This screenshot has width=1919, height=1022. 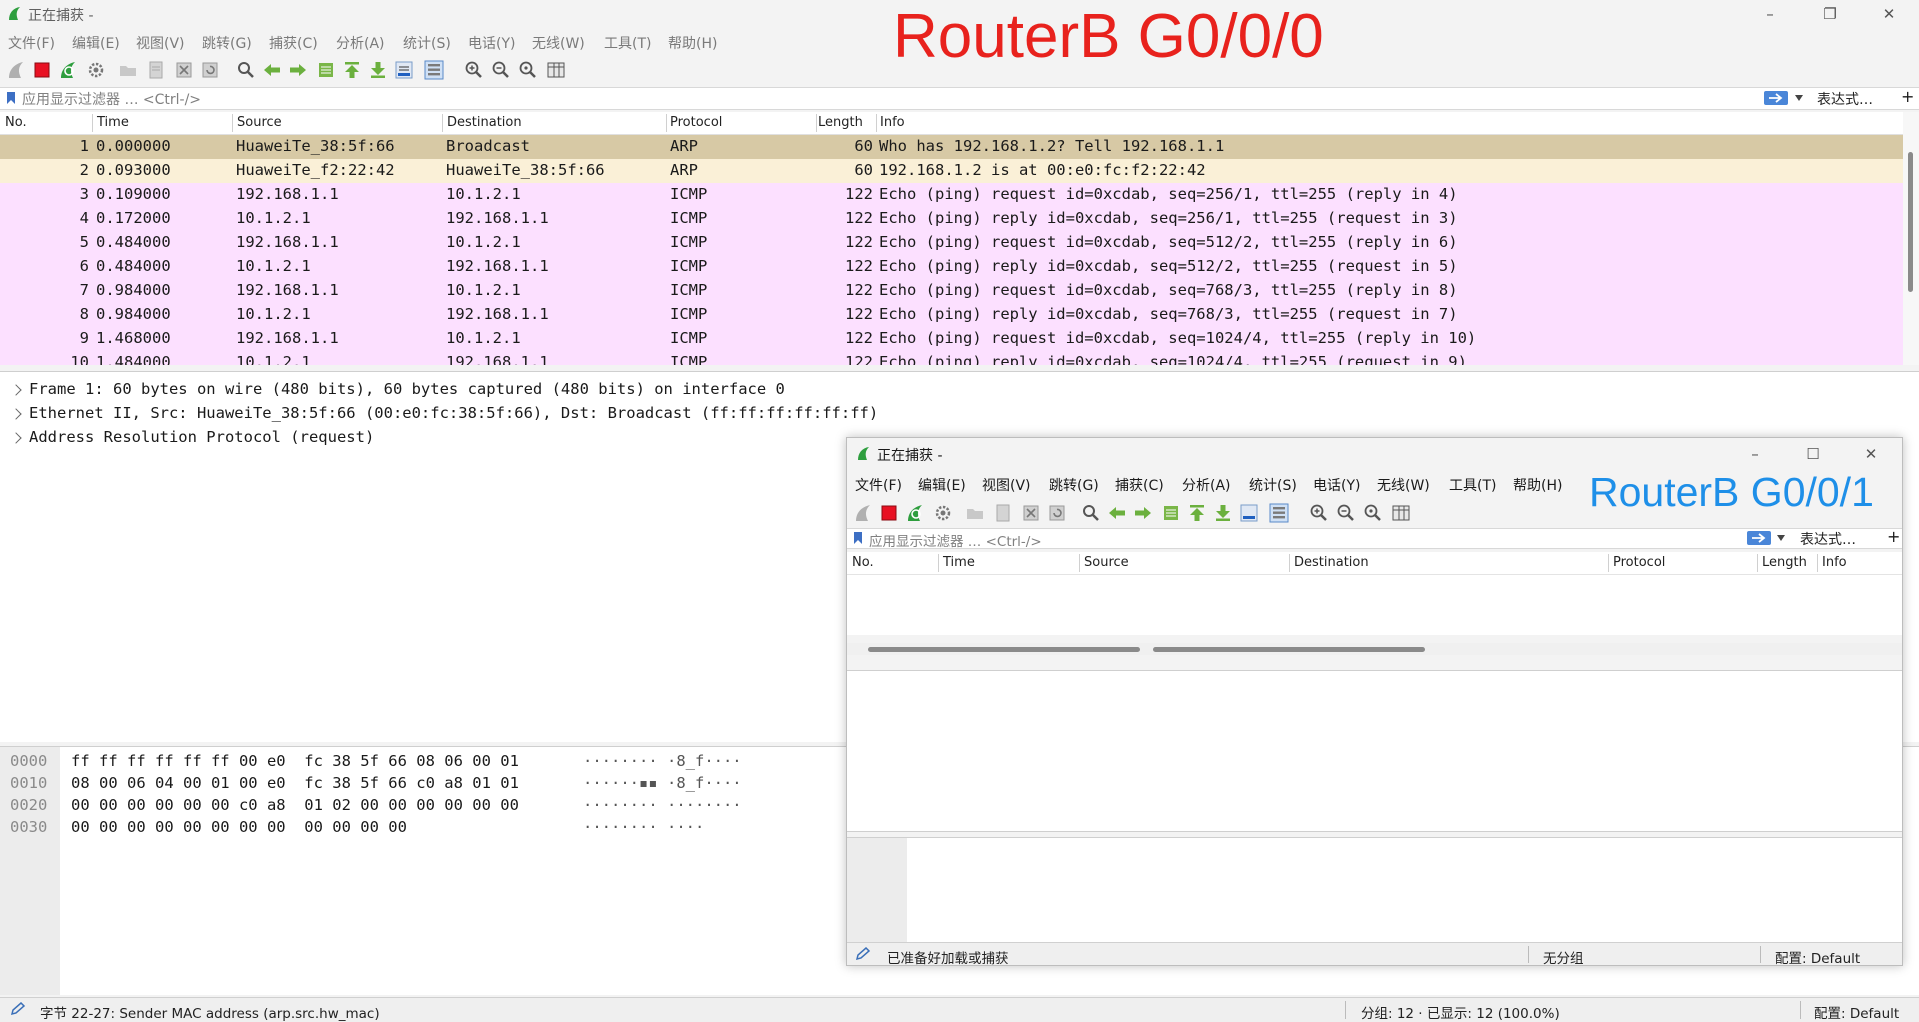 I want to click on menu-edit: 编辑(E), so click(x=942, y=485).